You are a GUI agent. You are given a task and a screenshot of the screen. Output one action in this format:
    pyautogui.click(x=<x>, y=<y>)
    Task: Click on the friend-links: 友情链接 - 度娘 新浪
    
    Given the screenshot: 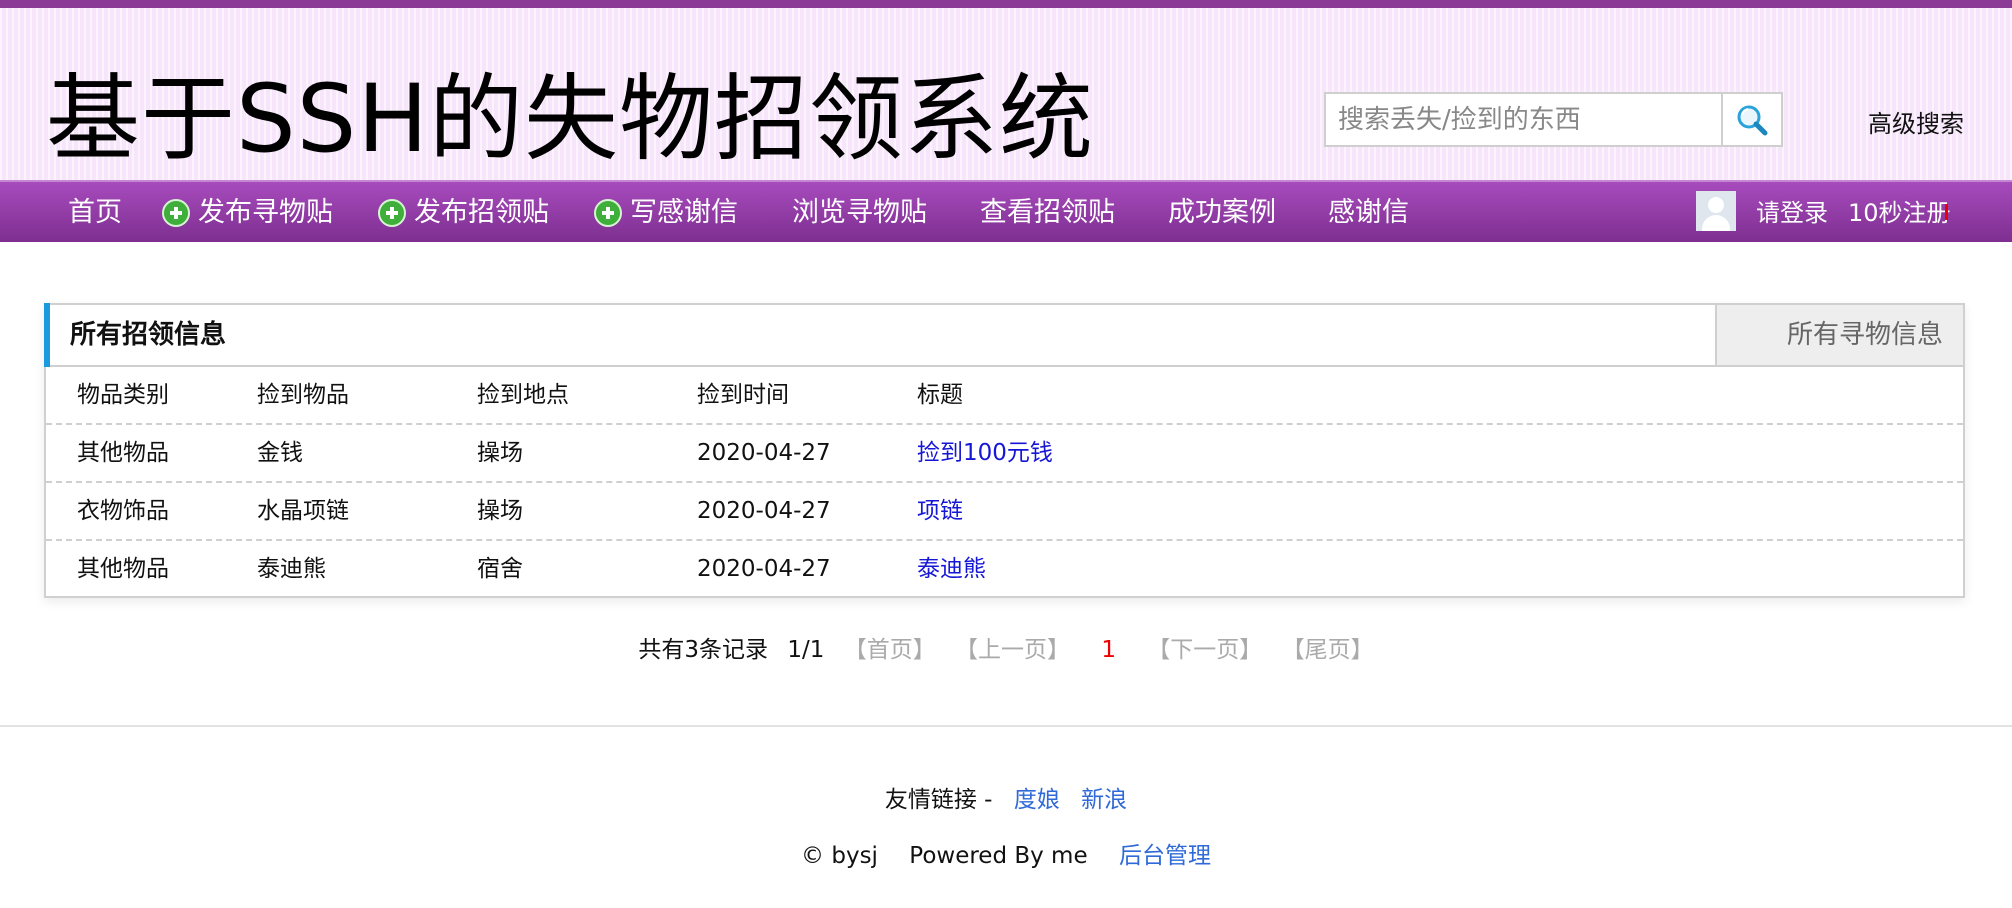 What is the action you would take?
    pyautogui.click(x=1006, y=797)
    